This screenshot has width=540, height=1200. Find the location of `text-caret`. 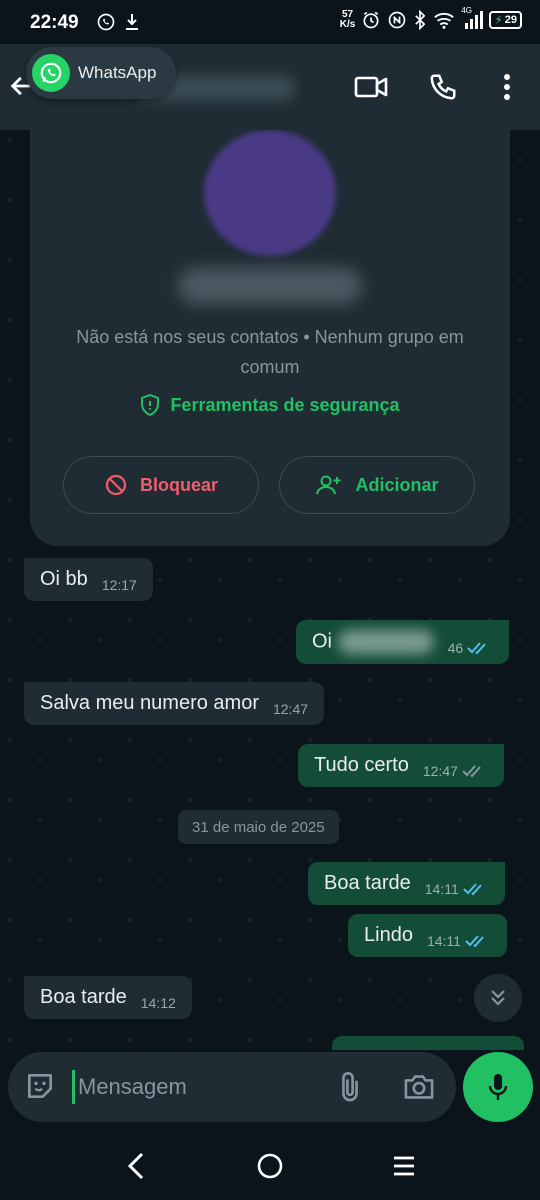

text-caret is located at coordinates (73, 1087).